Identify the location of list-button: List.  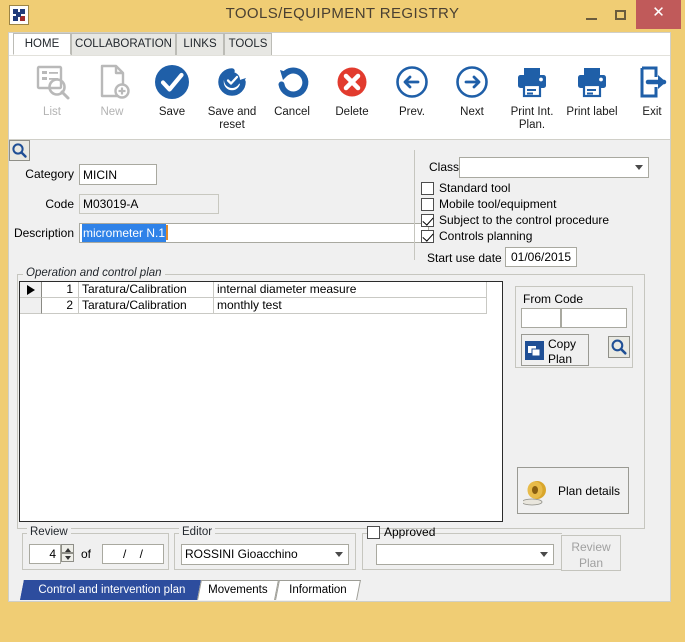
(52, 99).